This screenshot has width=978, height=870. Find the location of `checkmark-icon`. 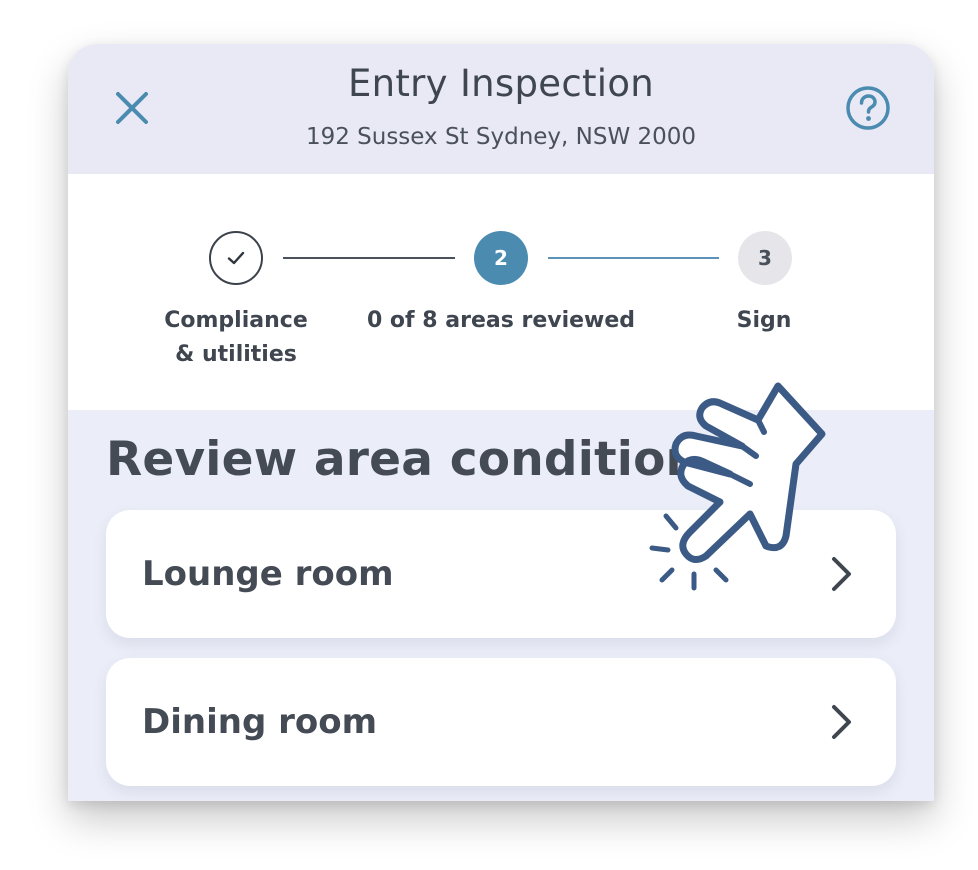

checkmark-icon is located at coordinates (236, 258).